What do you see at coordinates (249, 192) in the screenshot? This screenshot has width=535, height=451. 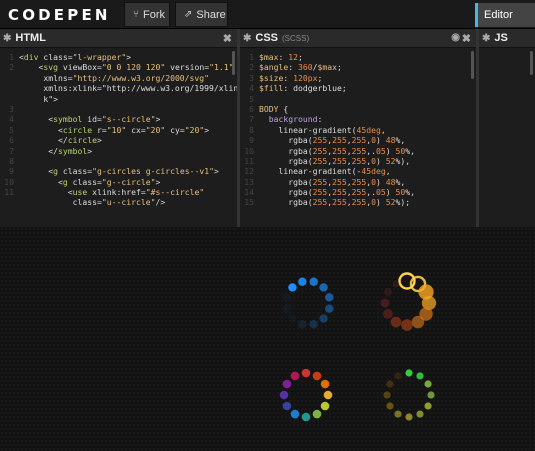 I see `line-number: 14` at bounding box center [249, 192].